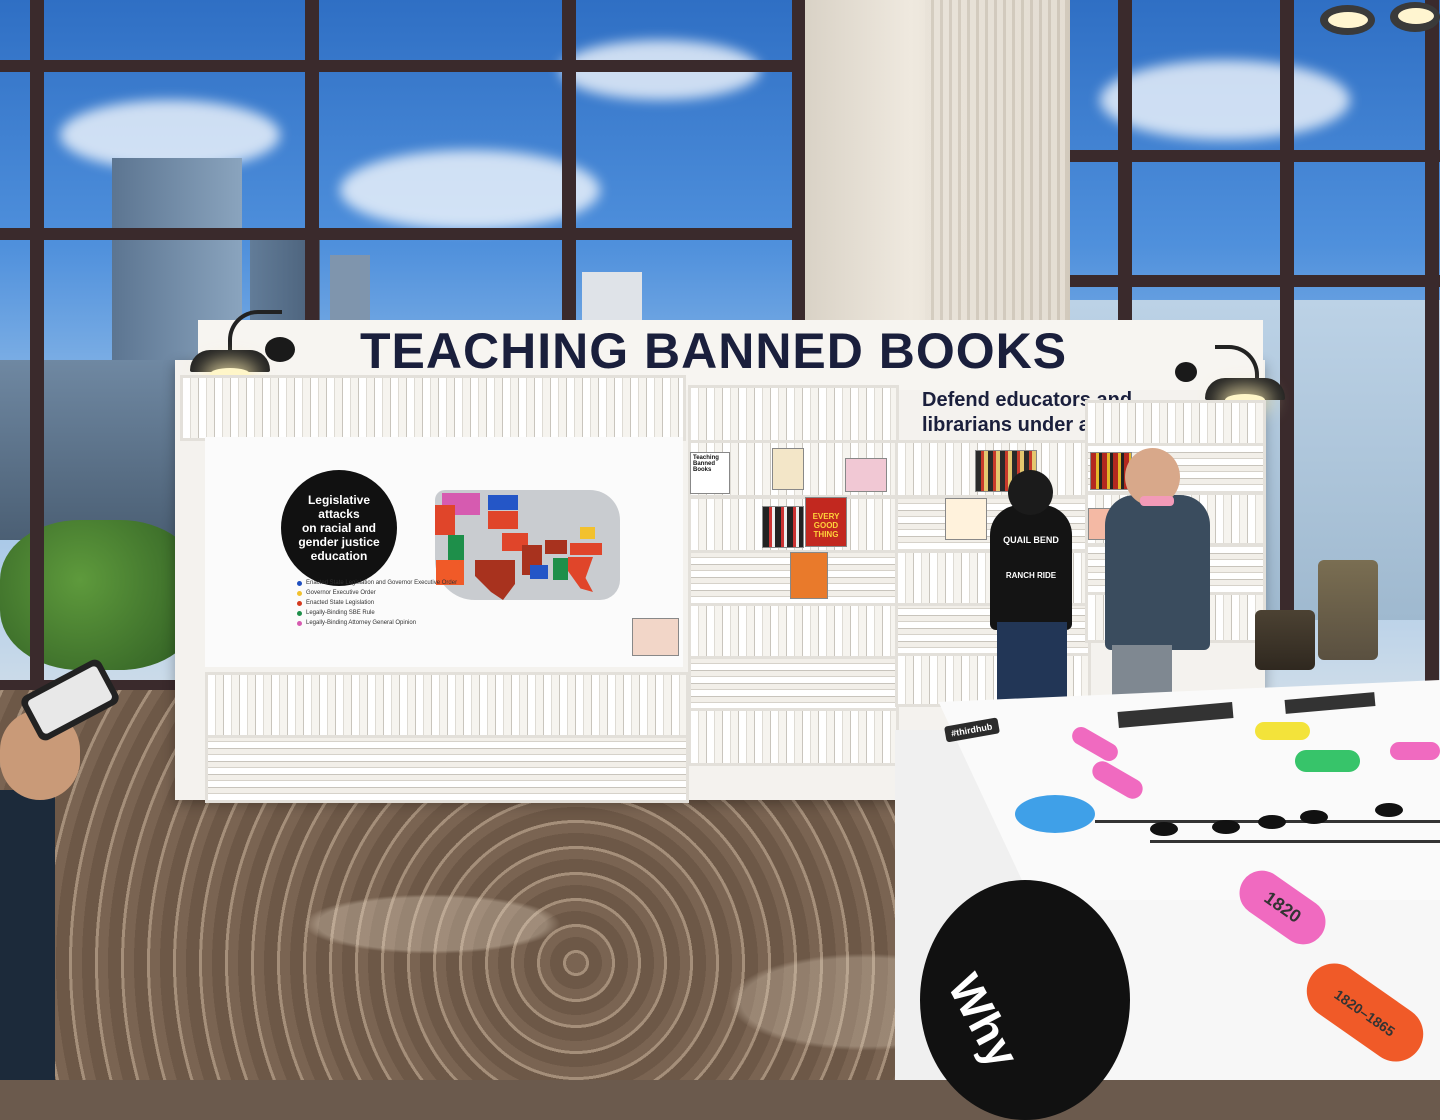 The width and height of the screenshot is (1440, 1120). Describe the element at coordinates (1380, 20) in the screenshot. I see `ceiling-light` at that location.